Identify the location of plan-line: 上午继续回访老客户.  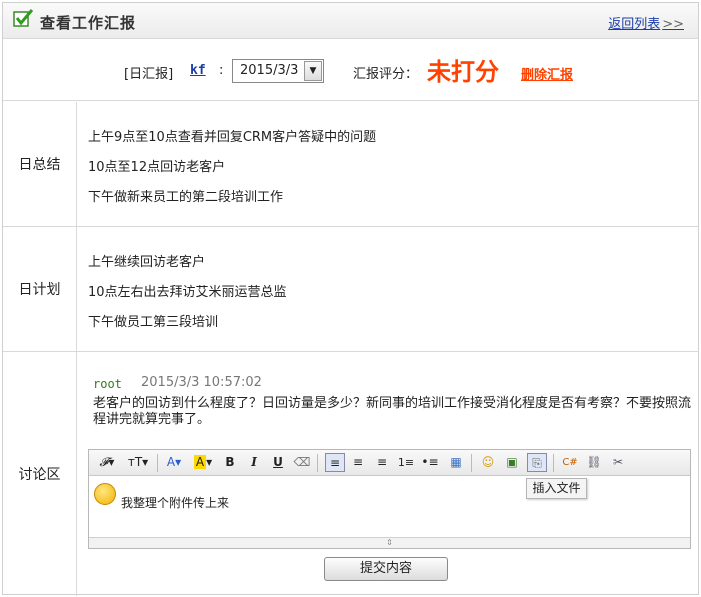
(147, 262).